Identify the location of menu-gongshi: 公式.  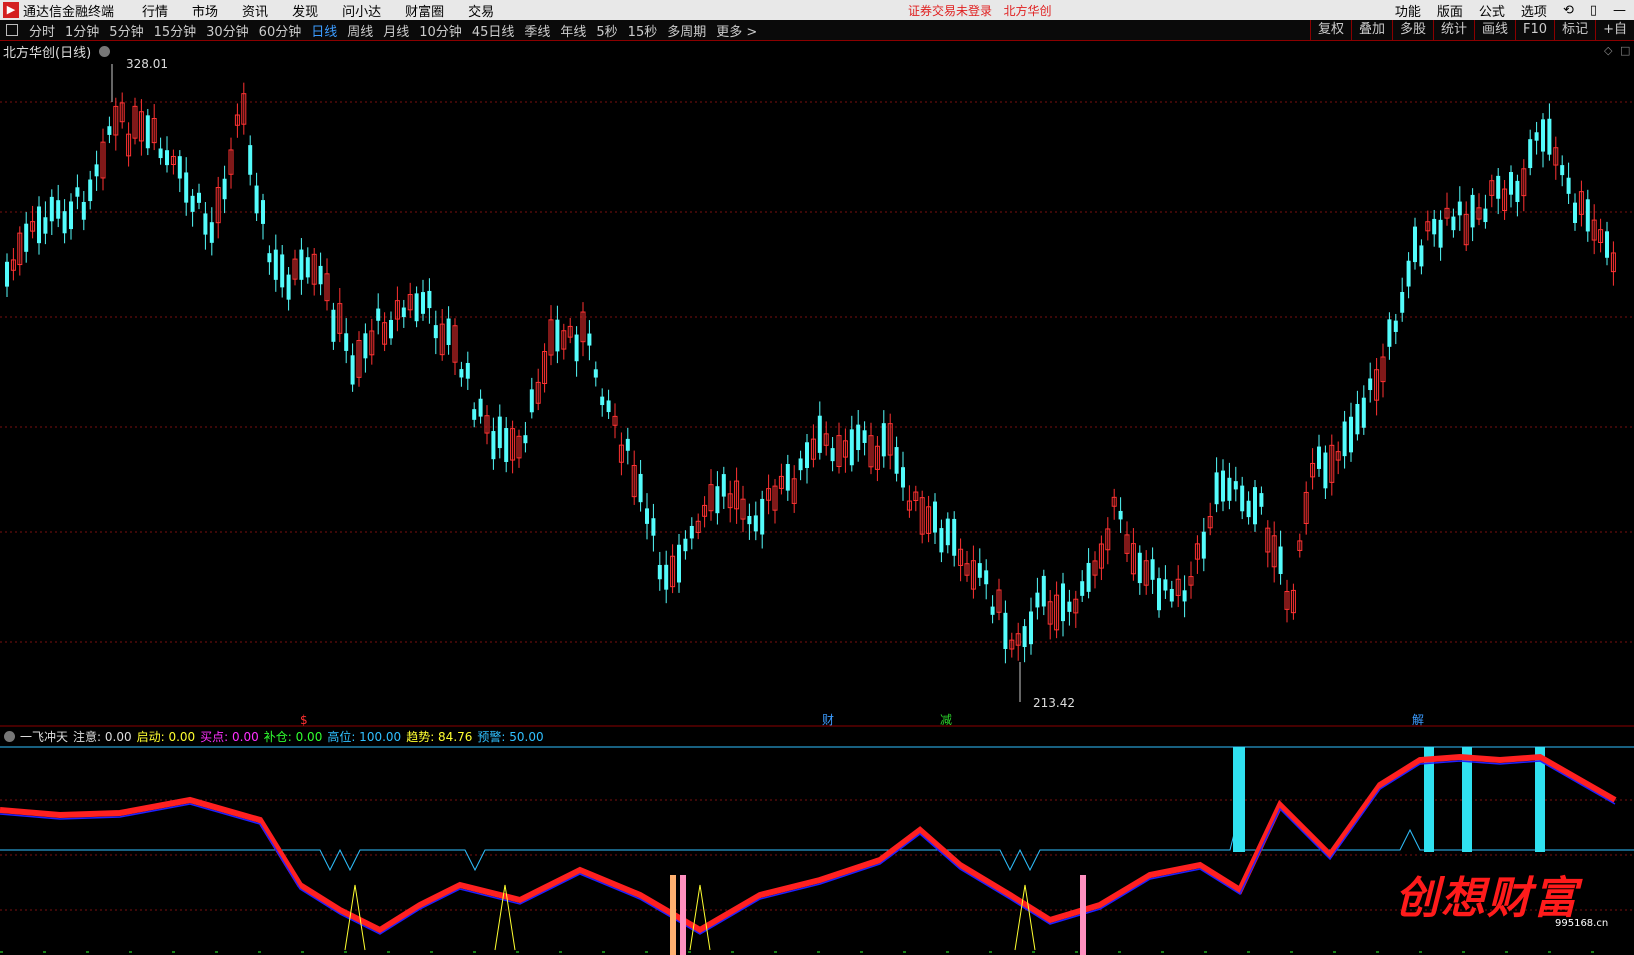
(1492, 10).